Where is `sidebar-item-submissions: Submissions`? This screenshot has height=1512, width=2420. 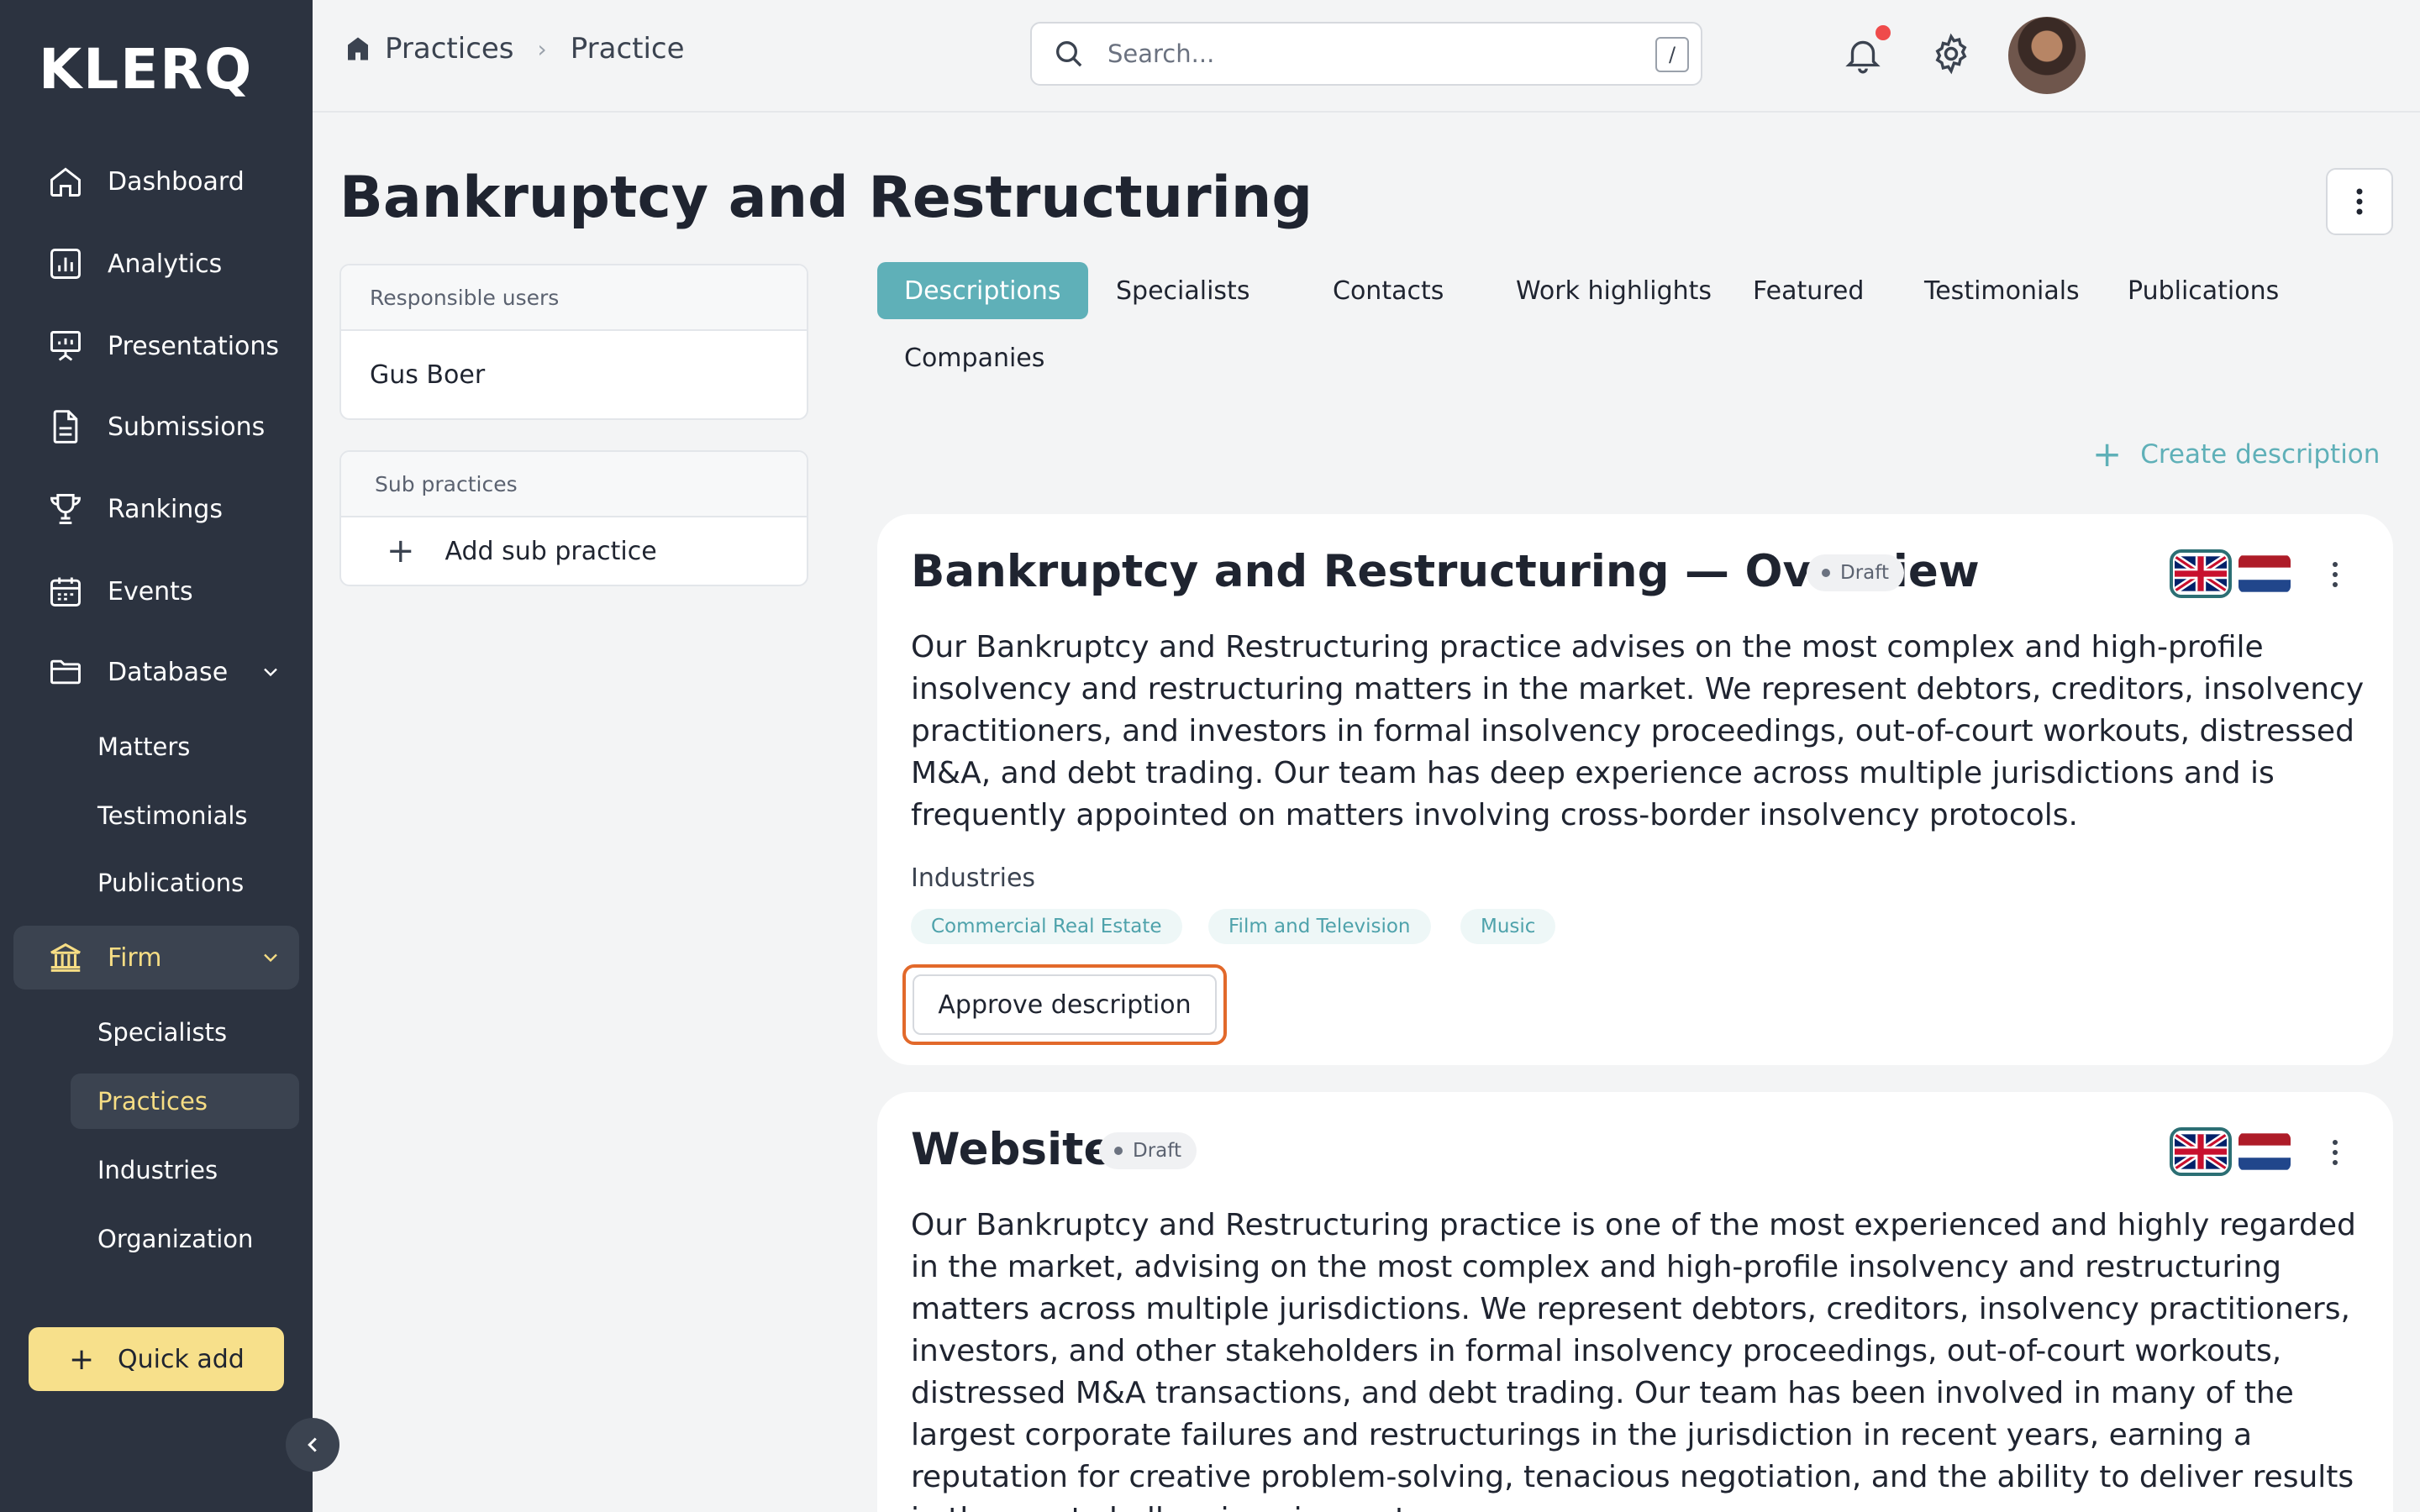 sidebar-item-submissions: Submissions is located at coordinates (156, 427).